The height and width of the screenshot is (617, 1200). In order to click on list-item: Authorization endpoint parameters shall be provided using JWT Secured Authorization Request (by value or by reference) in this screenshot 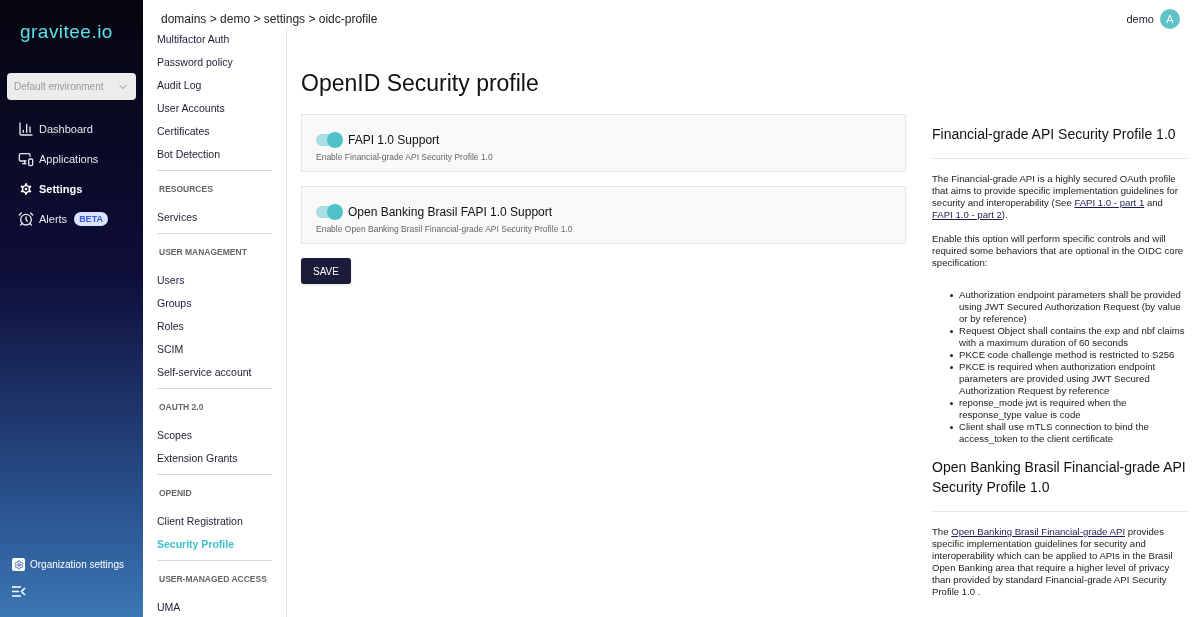, I will do `click(1070, 307)`.